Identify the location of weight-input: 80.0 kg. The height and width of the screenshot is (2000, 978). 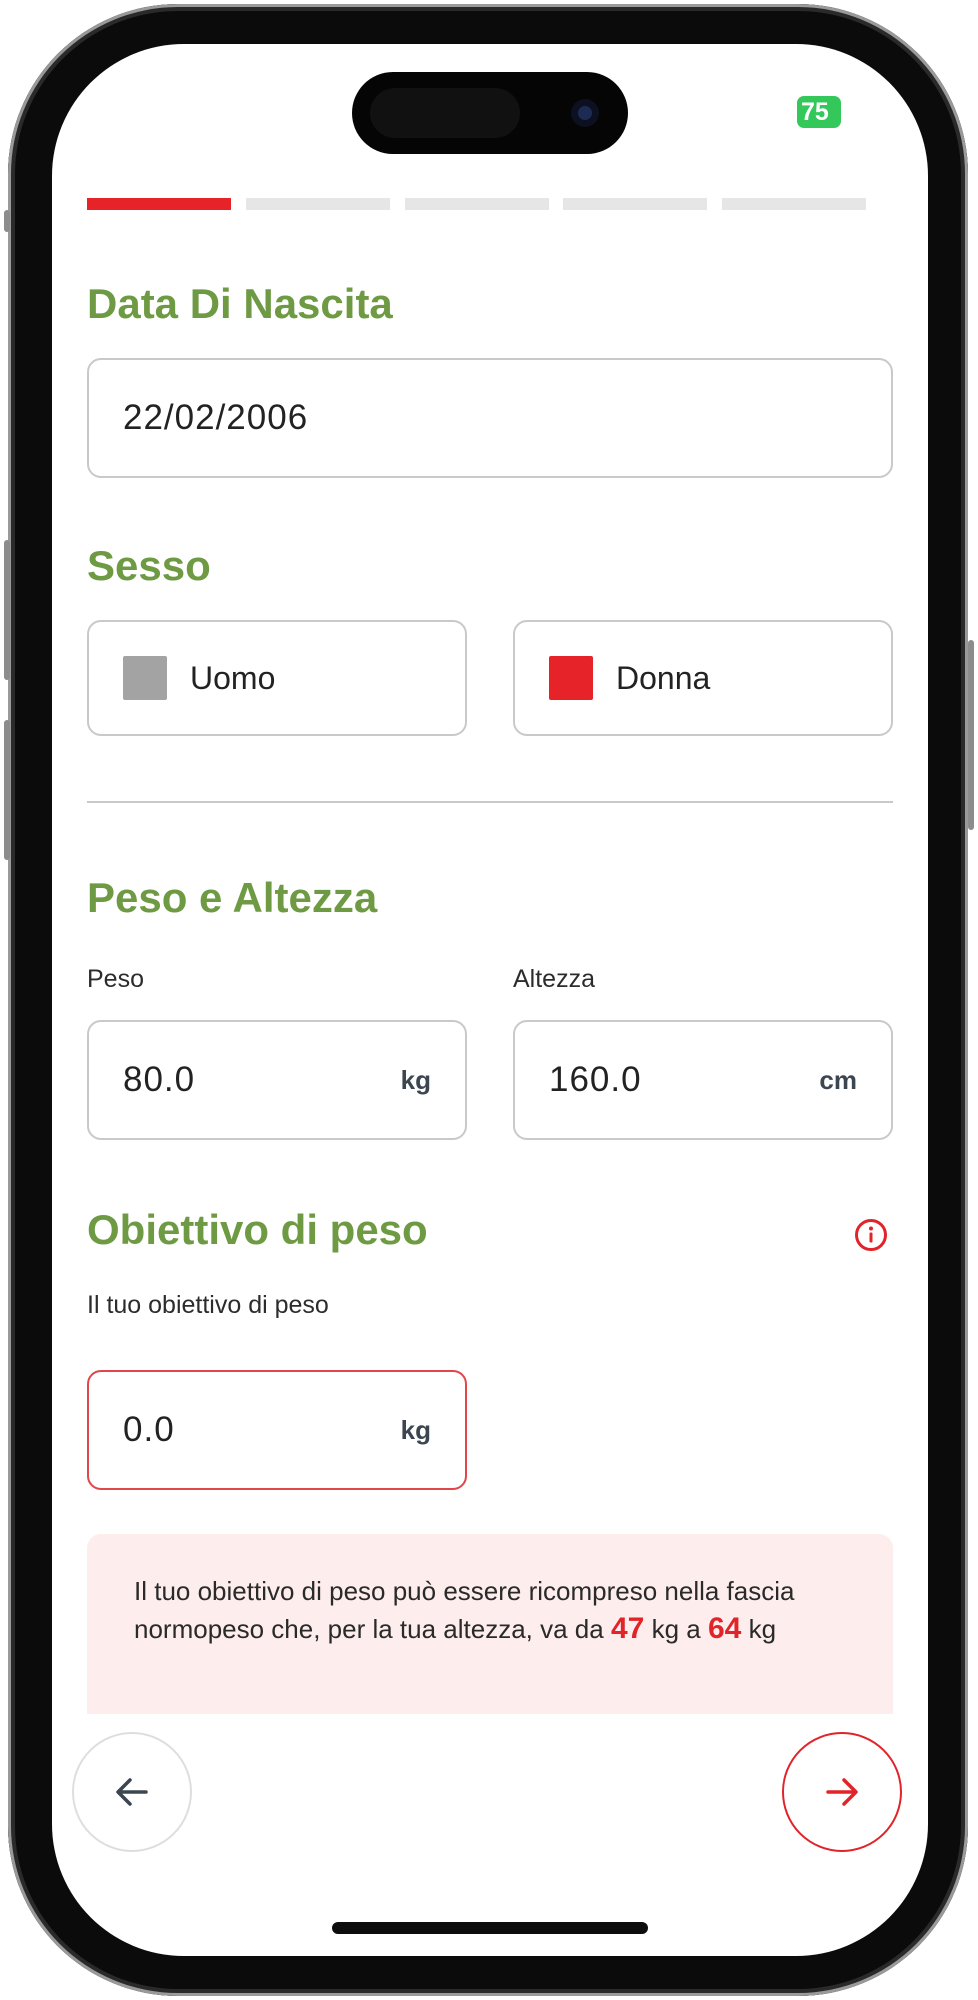
(277, 1080).